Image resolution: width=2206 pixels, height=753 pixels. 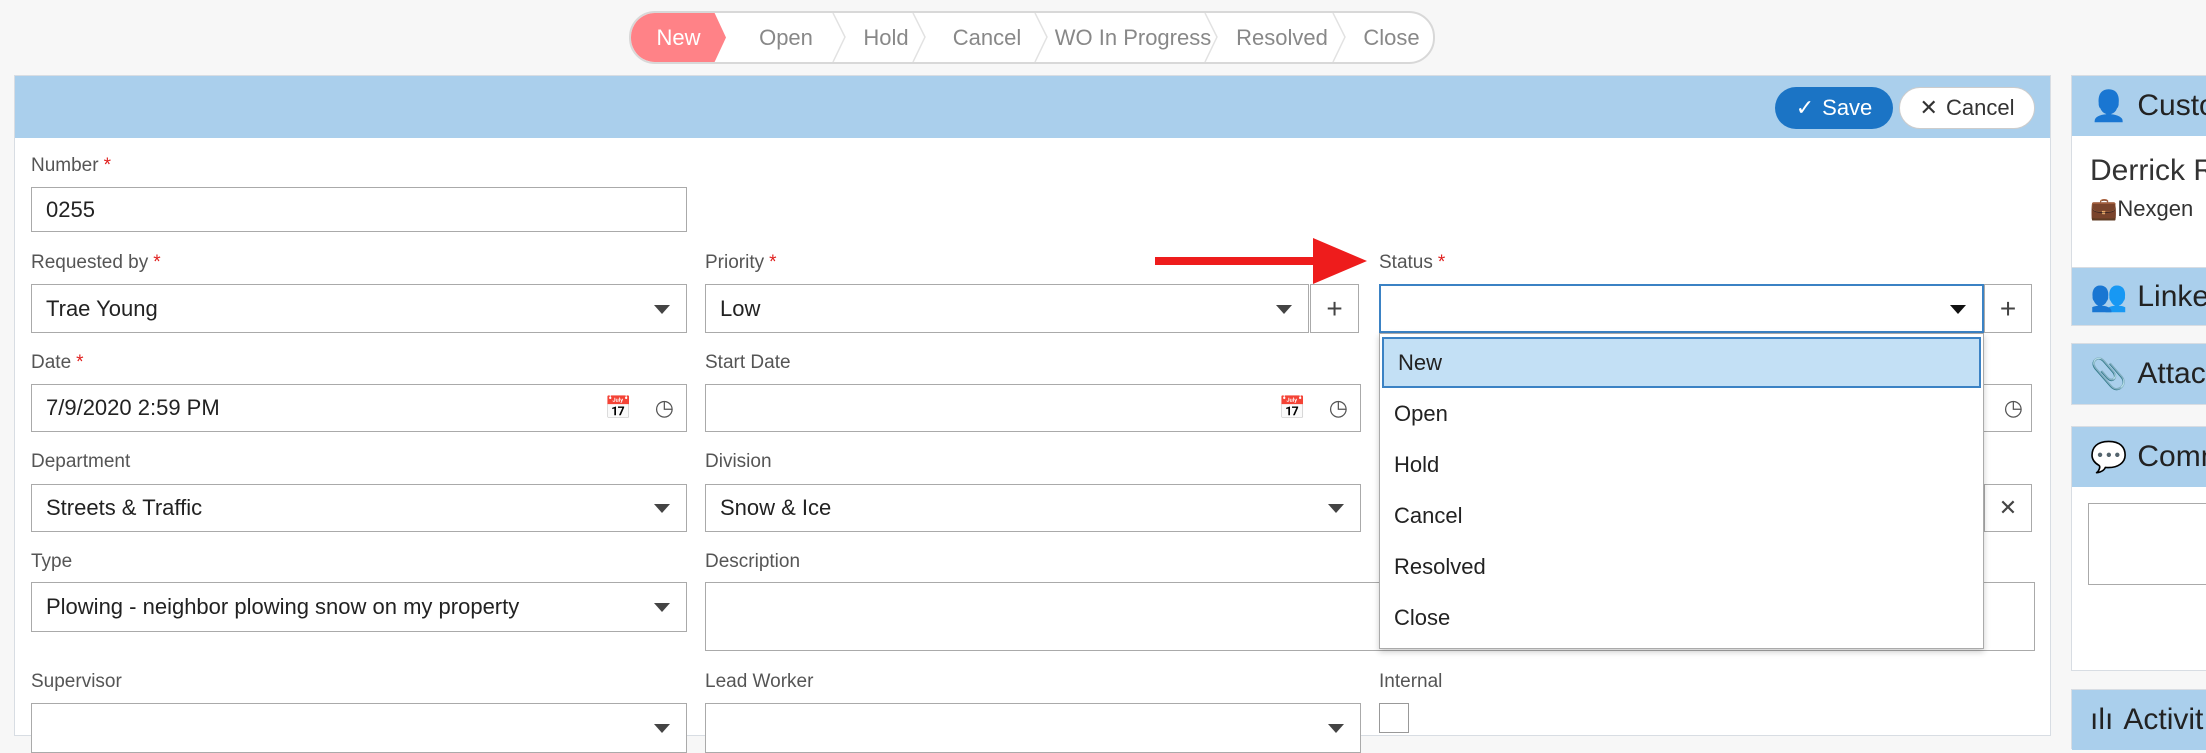 What do you see at coordinates (741, 262) in the screenshot?
I see `priority-label: Priority *` at bounding box center [741, 262].